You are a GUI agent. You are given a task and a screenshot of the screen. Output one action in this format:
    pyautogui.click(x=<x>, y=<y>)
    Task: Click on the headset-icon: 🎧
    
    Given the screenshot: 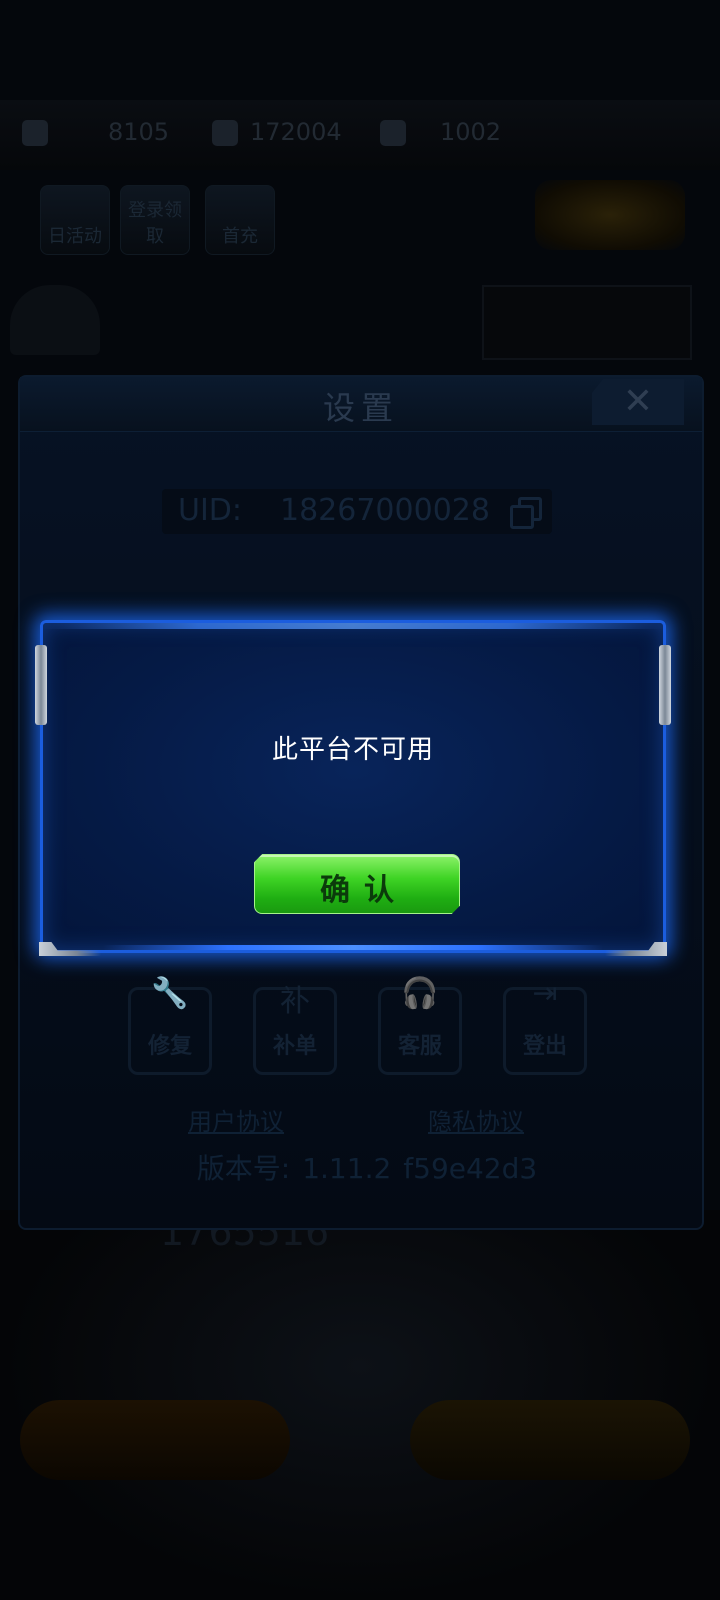 What is the action you would take?
    pyautogui.click(x=420, y=993)
    